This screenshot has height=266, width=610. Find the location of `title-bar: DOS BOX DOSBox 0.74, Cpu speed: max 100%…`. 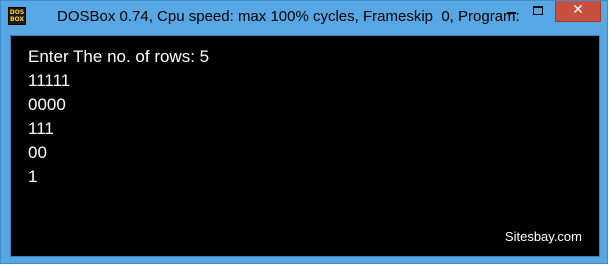

title-bar: DOS BOX DOSBox 0.74, Cpu speed: max 100%… is located at coordinates (304, 16).